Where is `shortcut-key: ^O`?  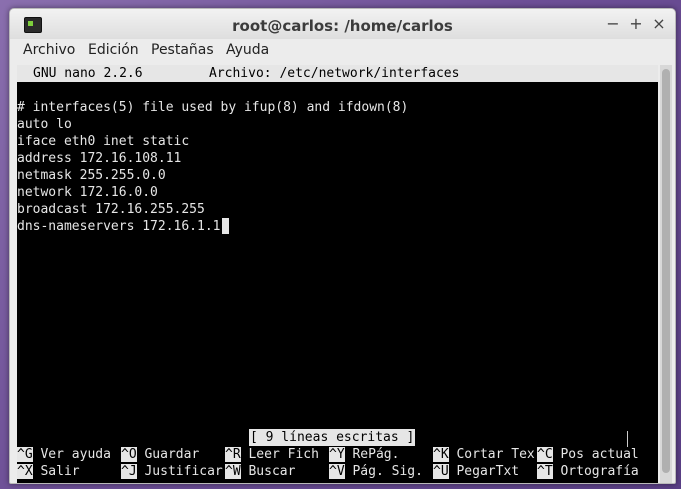 shortcut-key: ^O is located at coordinates (129, 454).